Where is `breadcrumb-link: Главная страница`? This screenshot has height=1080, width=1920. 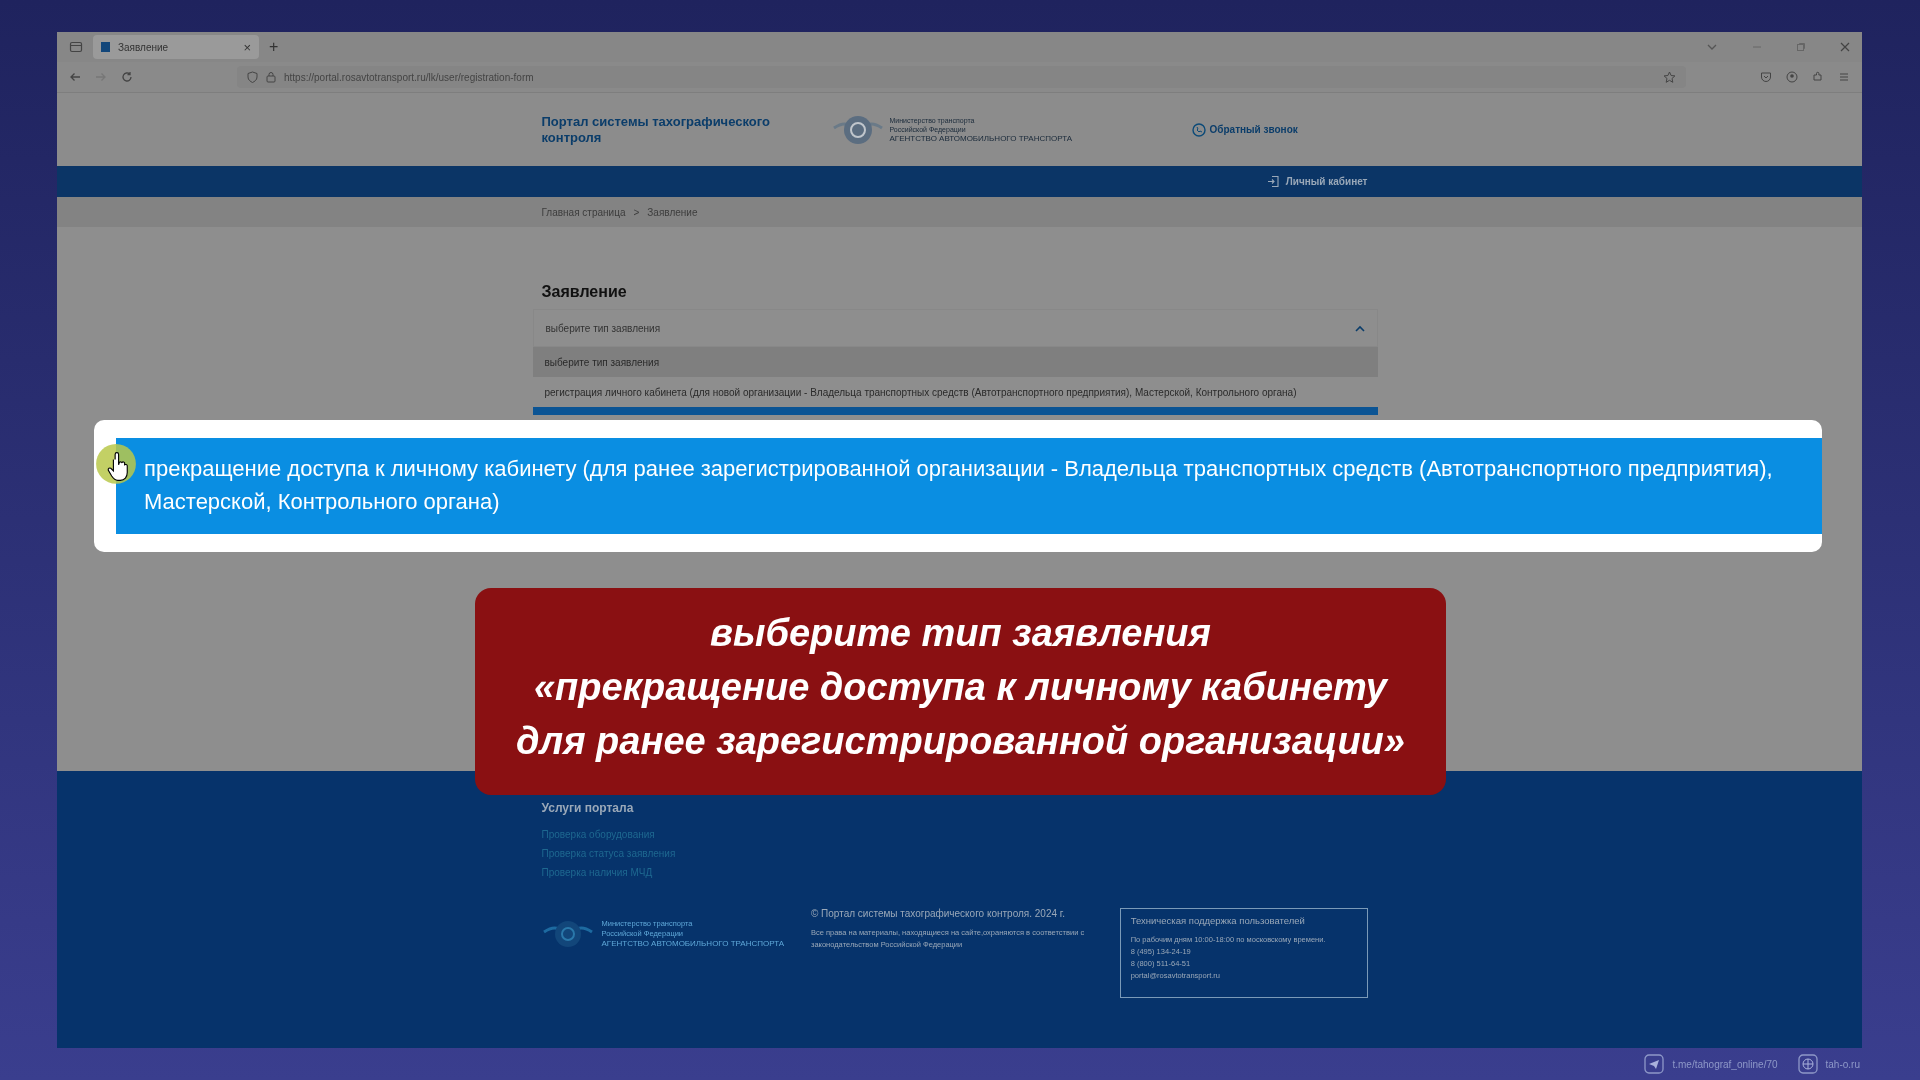 breadcrumb-link: Главная страница is located at coordinates (583, 212).